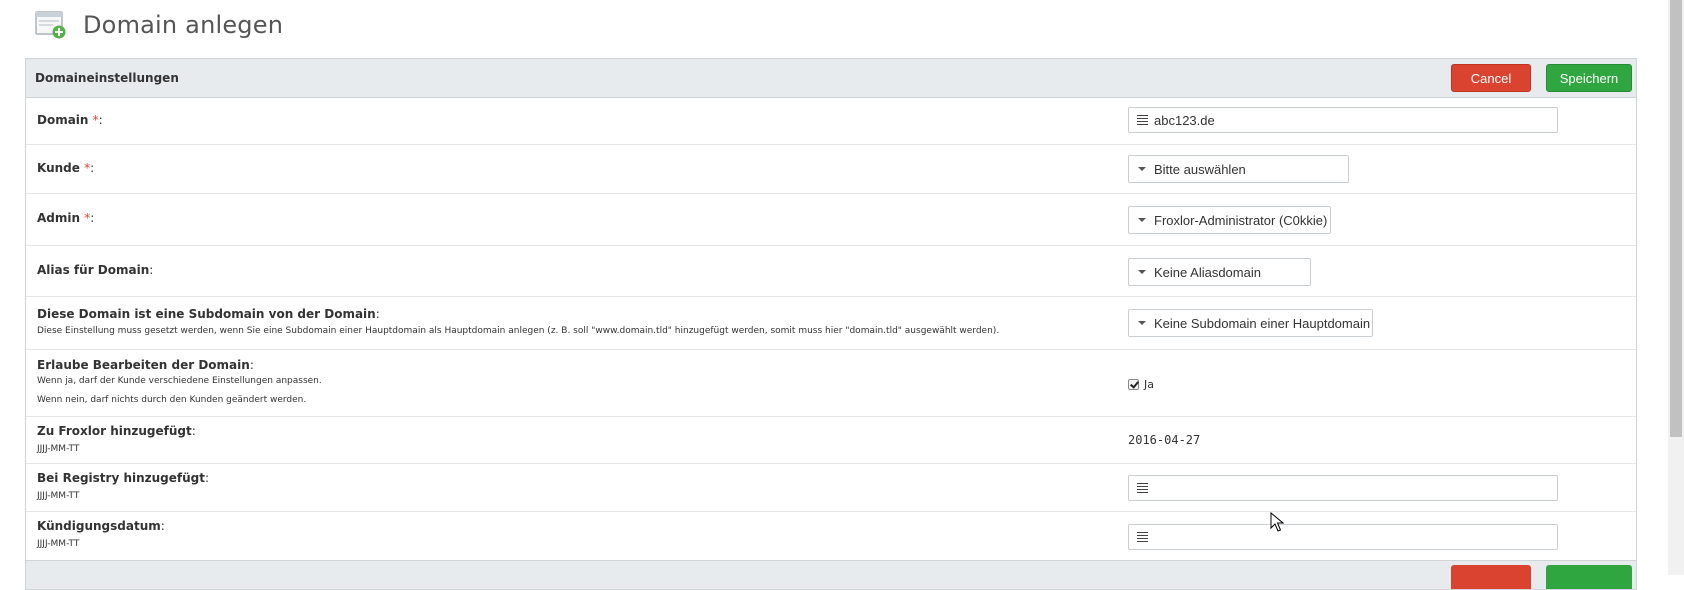 This screenshot has width=1684, height=590. I want to click on subdomain-select: Keine Subdomain einer Hauptdomain, so click(1250, 323).